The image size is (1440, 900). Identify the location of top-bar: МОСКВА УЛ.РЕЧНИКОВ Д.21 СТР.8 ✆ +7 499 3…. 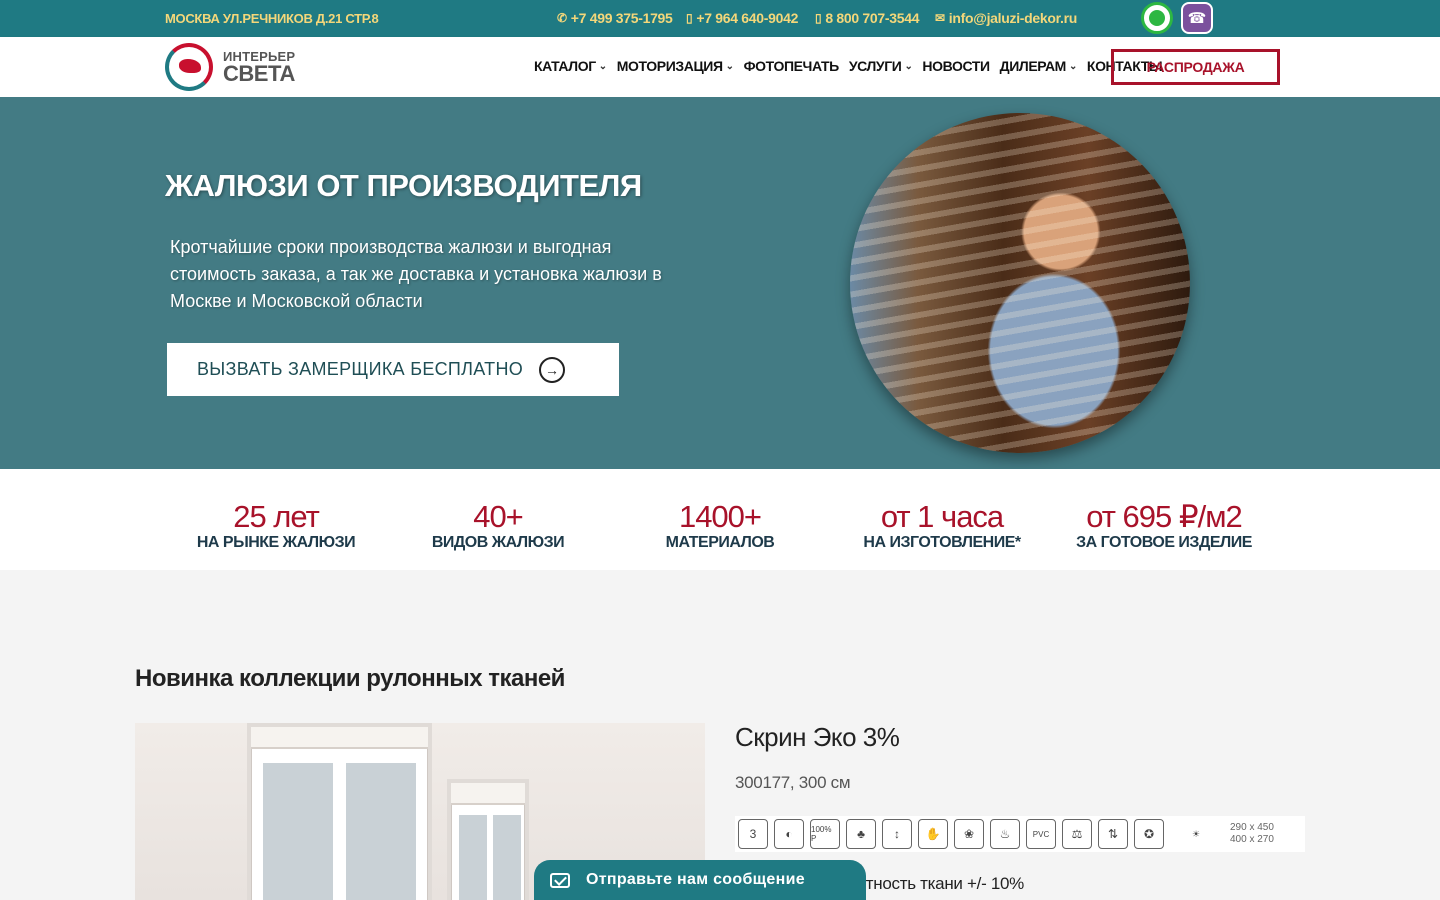
(720, 18).